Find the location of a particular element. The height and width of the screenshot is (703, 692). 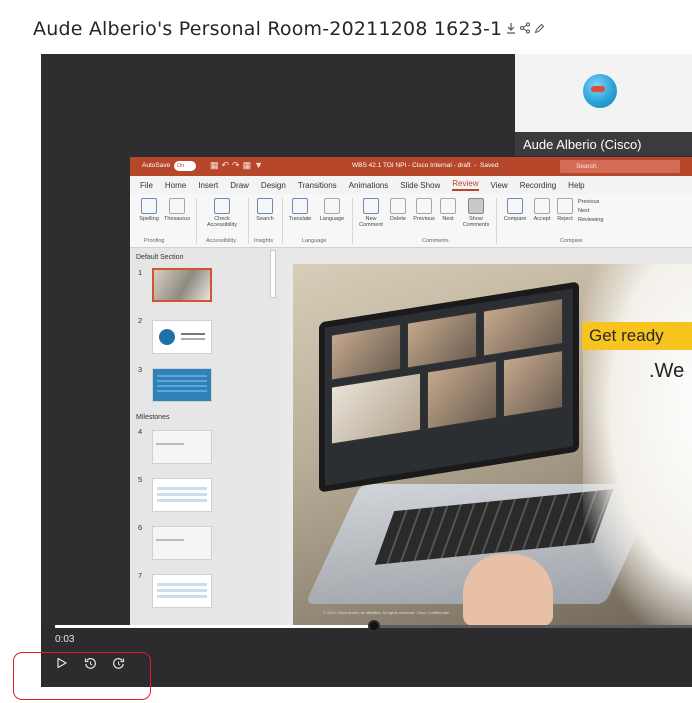

slide-number: 4 is located at coordinates (140, 431).